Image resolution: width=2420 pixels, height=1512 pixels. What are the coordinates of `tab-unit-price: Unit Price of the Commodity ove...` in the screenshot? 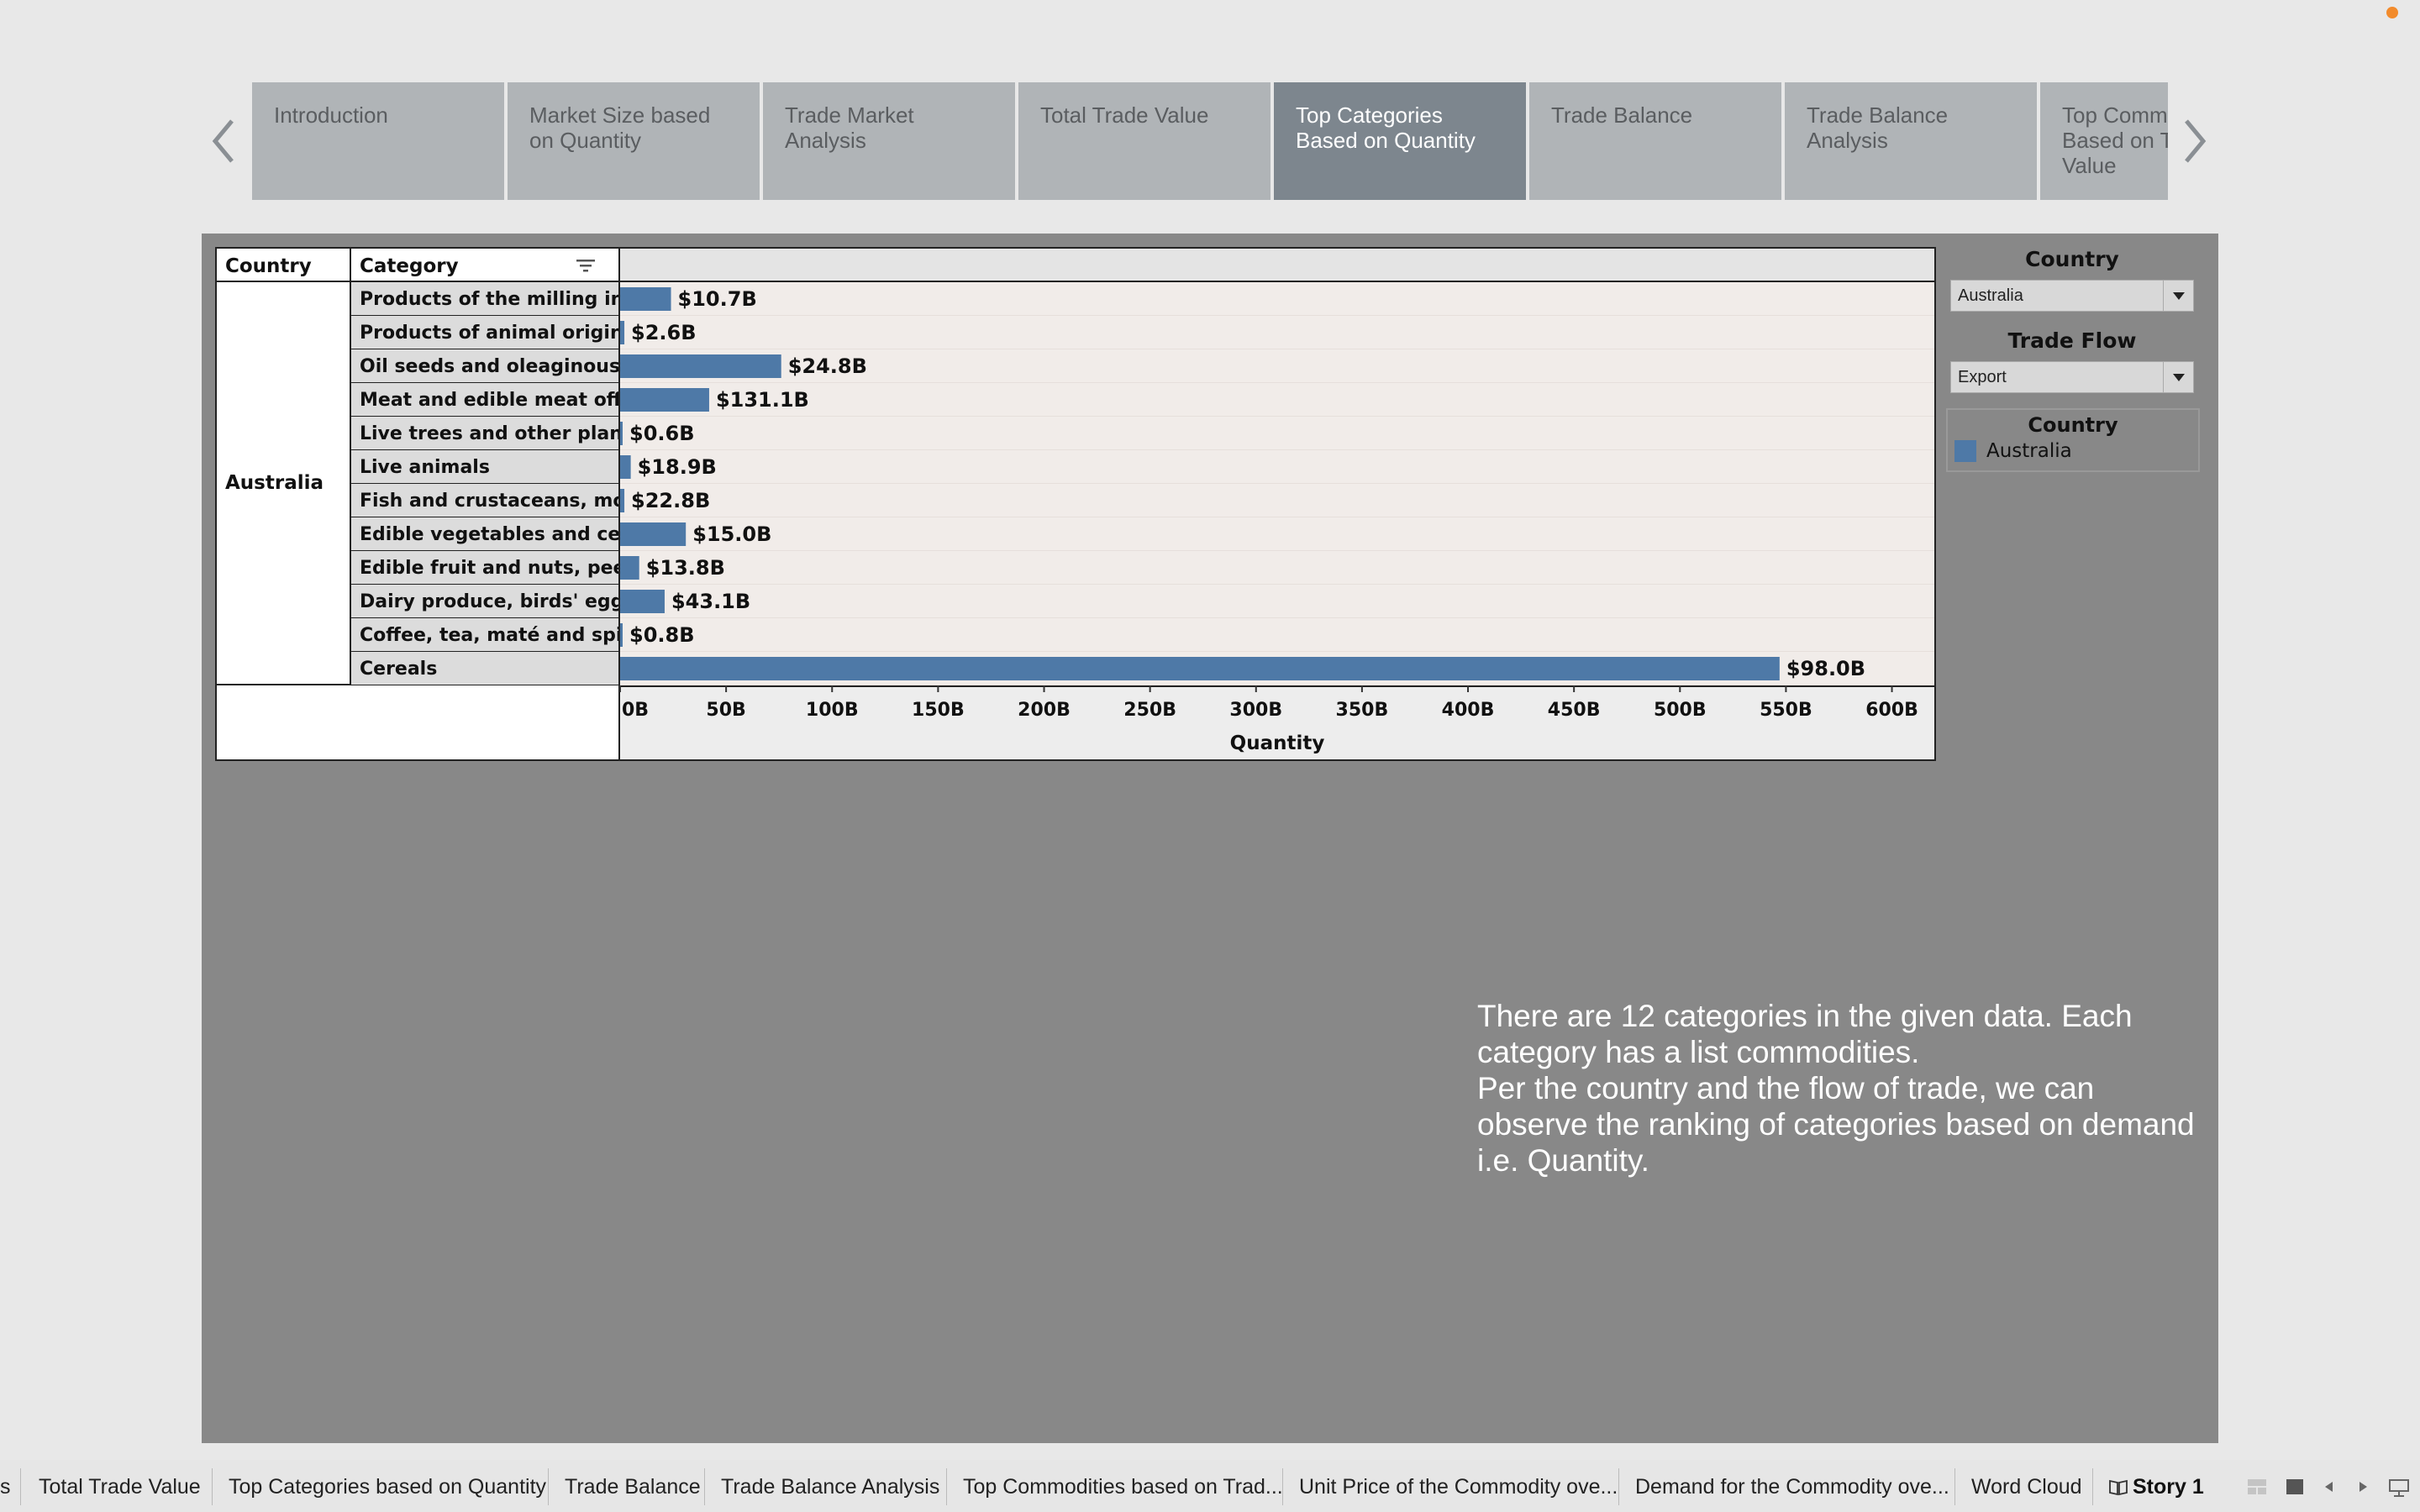 It's located at (1458, 1487).